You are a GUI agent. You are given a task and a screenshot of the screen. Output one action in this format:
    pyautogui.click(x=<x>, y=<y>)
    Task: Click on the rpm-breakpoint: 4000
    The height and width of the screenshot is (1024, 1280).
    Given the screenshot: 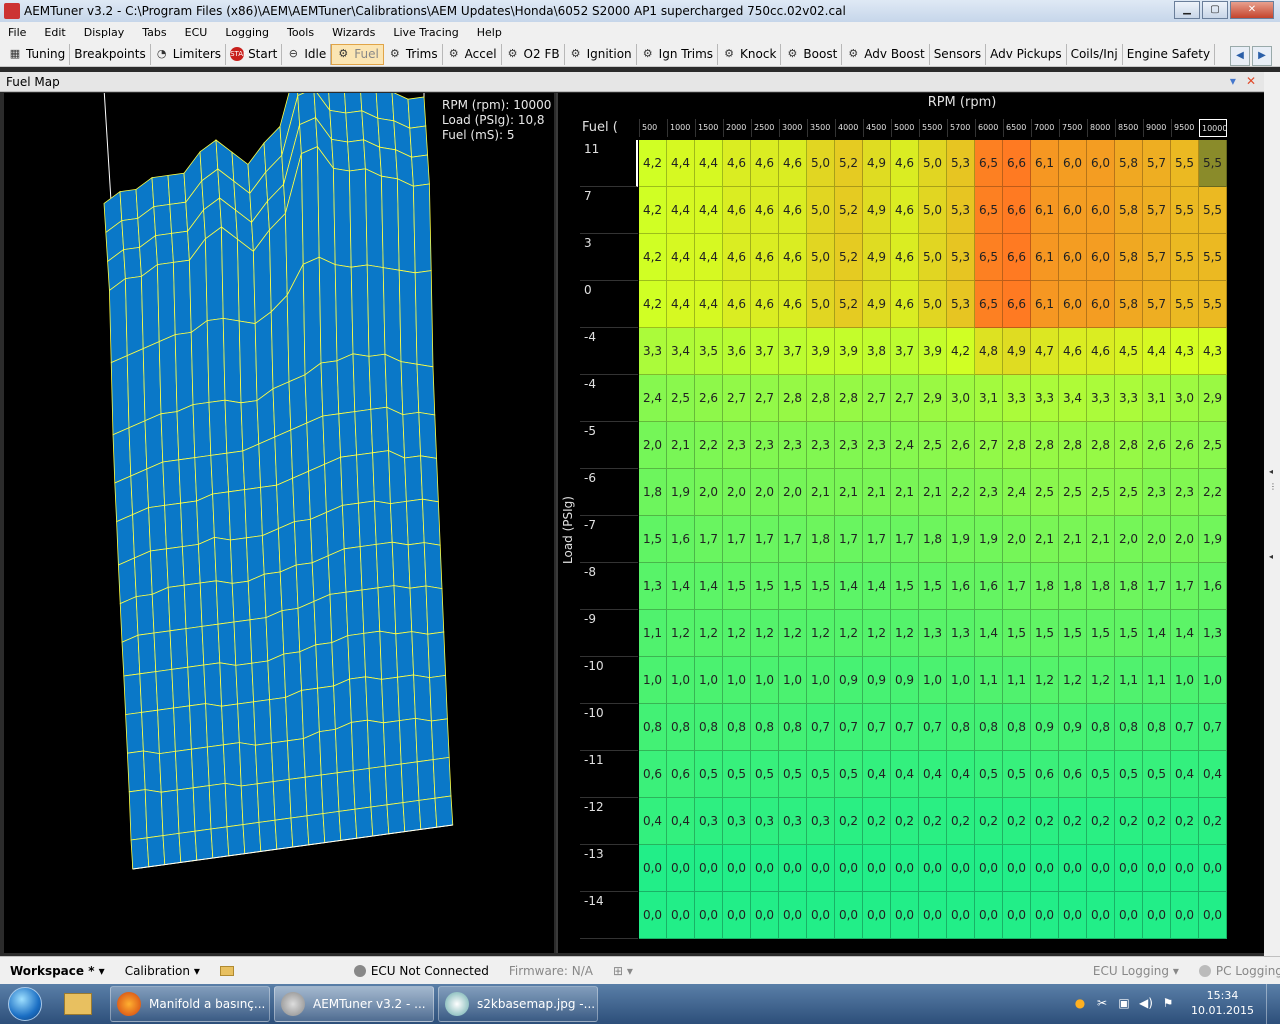 What is the action you would take?
    pyautogui.click(x=849, y=128)
    